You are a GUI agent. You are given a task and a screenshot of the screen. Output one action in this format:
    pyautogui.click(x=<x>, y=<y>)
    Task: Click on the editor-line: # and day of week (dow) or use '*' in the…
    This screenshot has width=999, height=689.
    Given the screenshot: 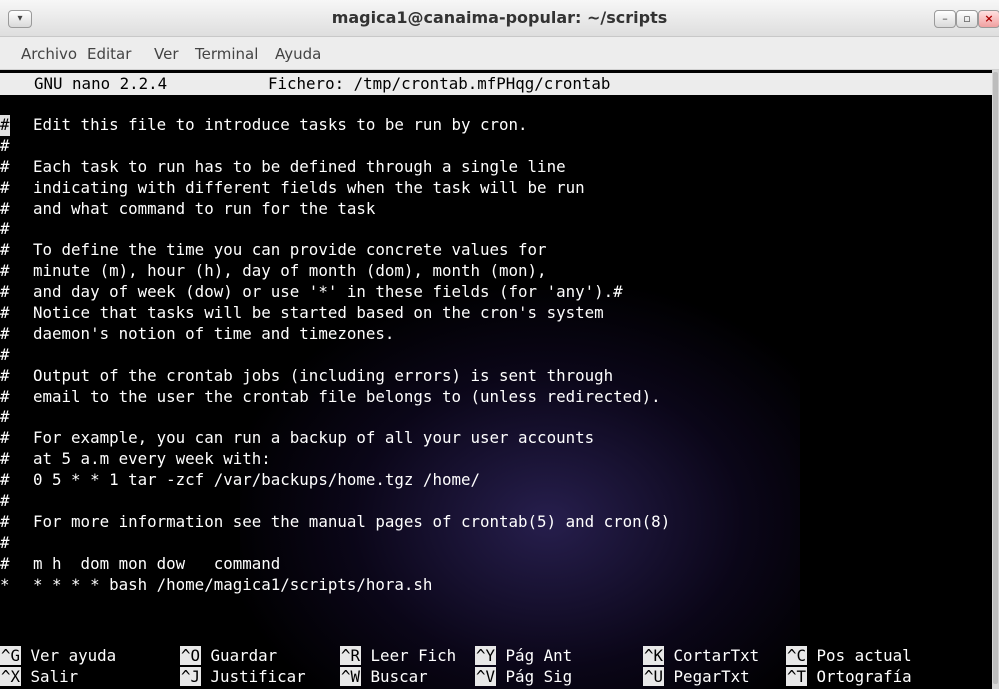 What is the action you would take?
    pyautogui.click(x=311, y=292)
    